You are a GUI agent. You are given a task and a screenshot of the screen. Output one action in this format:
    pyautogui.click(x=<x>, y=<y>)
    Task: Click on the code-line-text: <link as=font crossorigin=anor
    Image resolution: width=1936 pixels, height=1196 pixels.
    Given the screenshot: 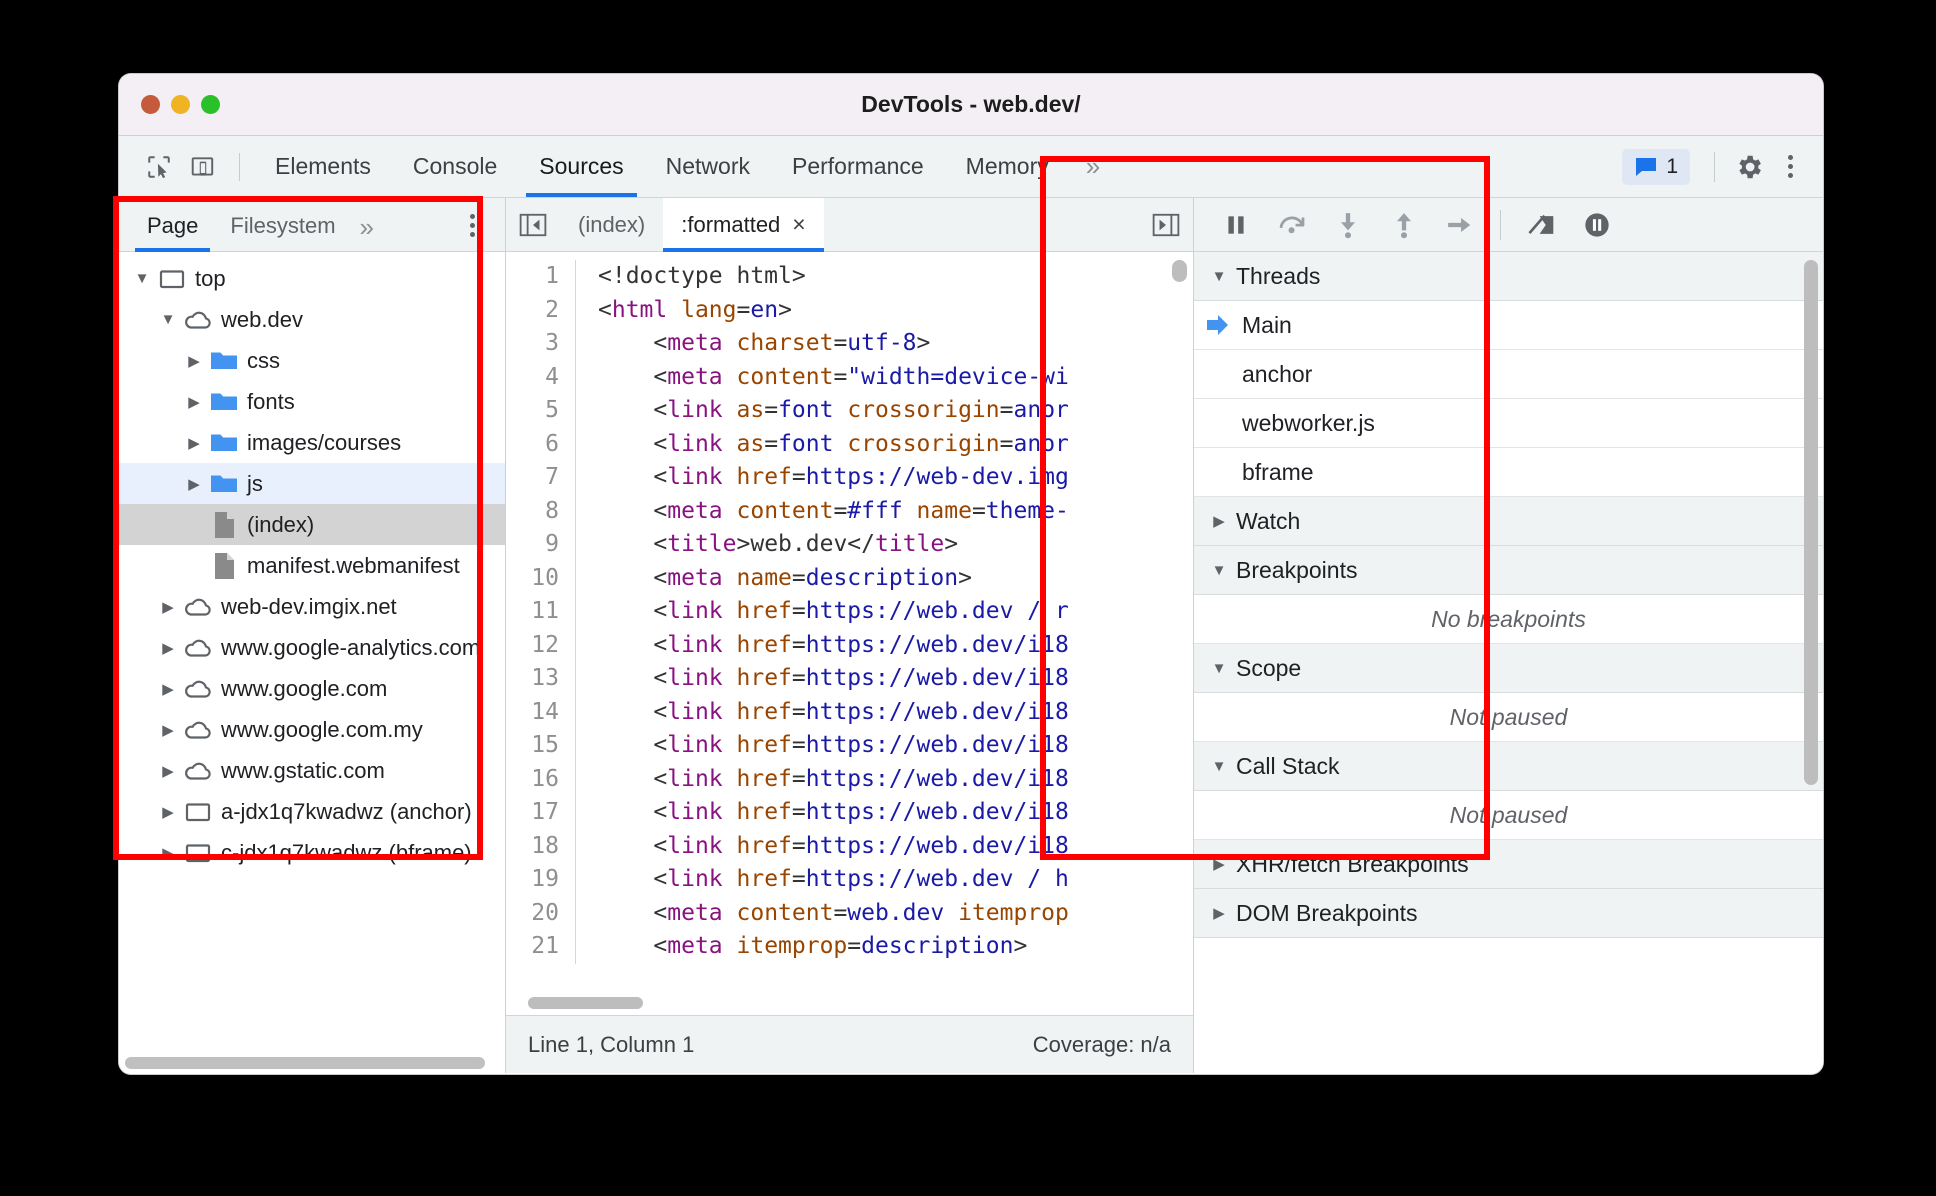 What is the action you would take?
    pyautogui.click(x=861, y=410)
    